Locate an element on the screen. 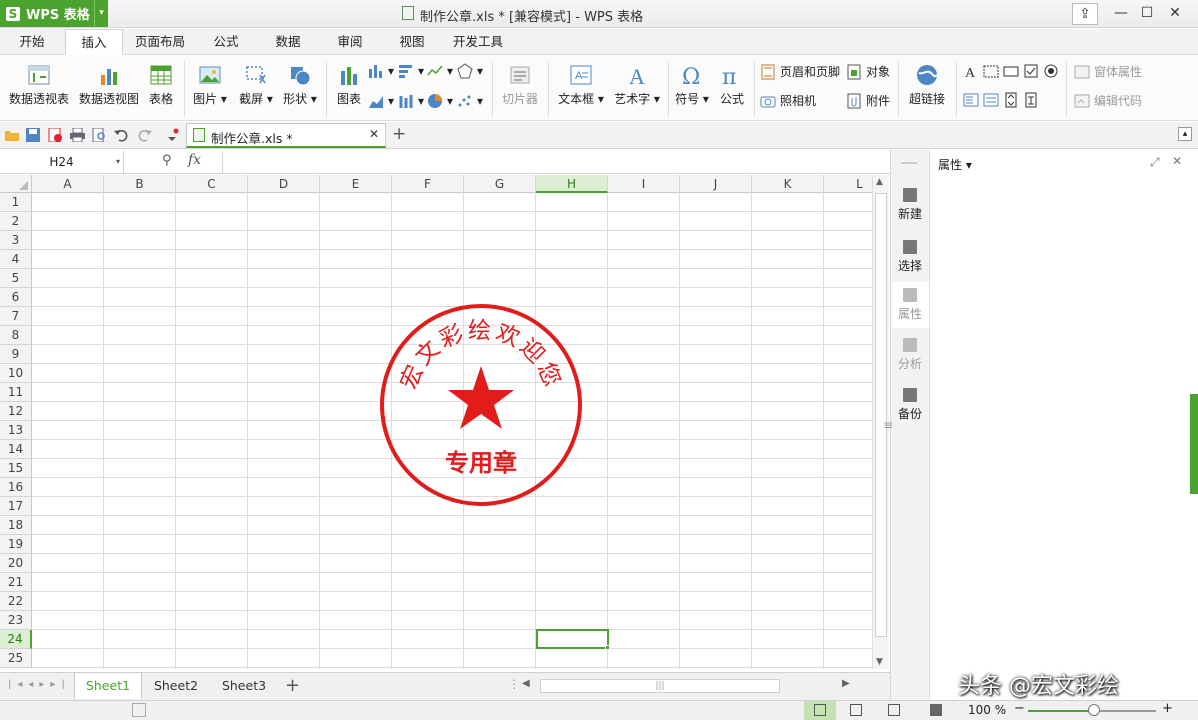  drag-handle is located at coordinates (909, 163).